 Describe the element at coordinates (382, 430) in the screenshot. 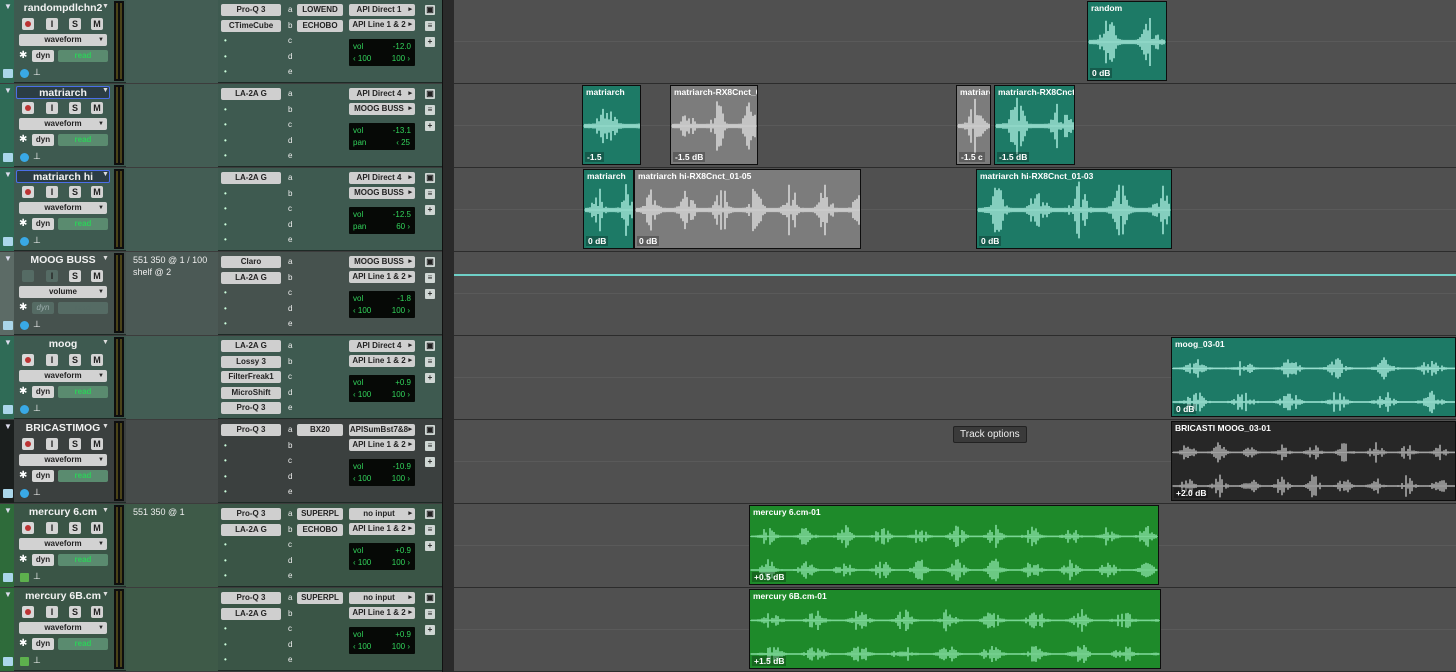

I see `input-selector: APISumBst7&8` at that location.